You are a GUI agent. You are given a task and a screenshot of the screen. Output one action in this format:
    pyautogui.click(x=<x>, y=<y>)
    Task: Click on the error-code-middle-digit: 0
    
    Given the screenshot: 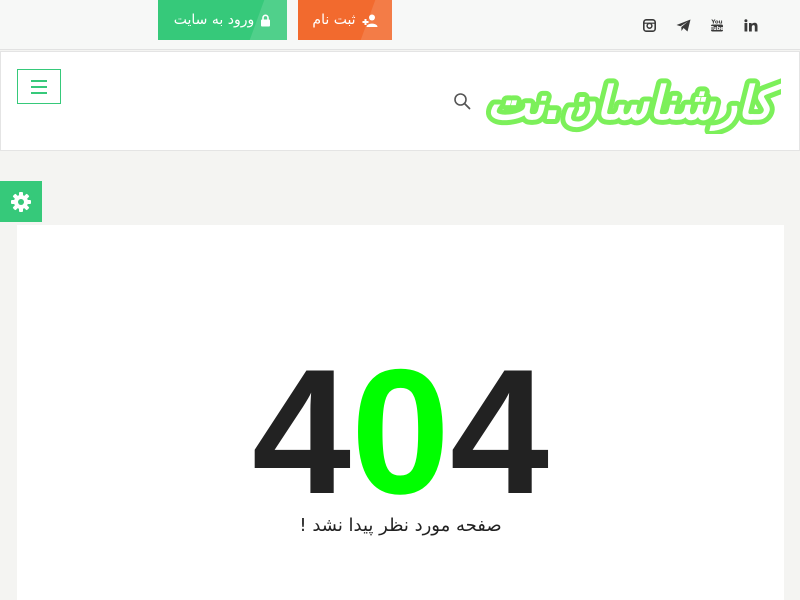 What is the action you would take?
    pyautogui.click(x=400, y=431)
    